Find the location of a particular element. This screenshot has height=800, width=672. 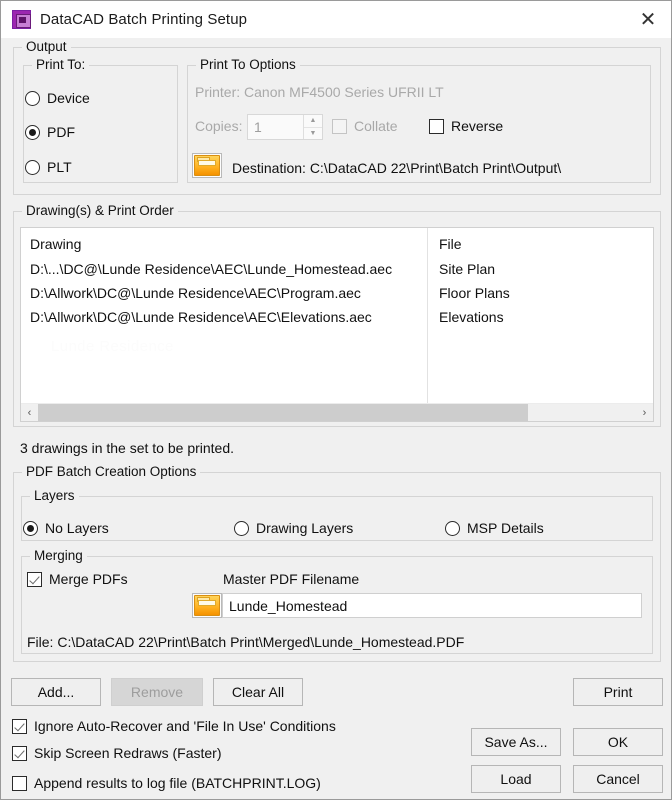

copies-input: 1 is located at coordinates (275, 127).